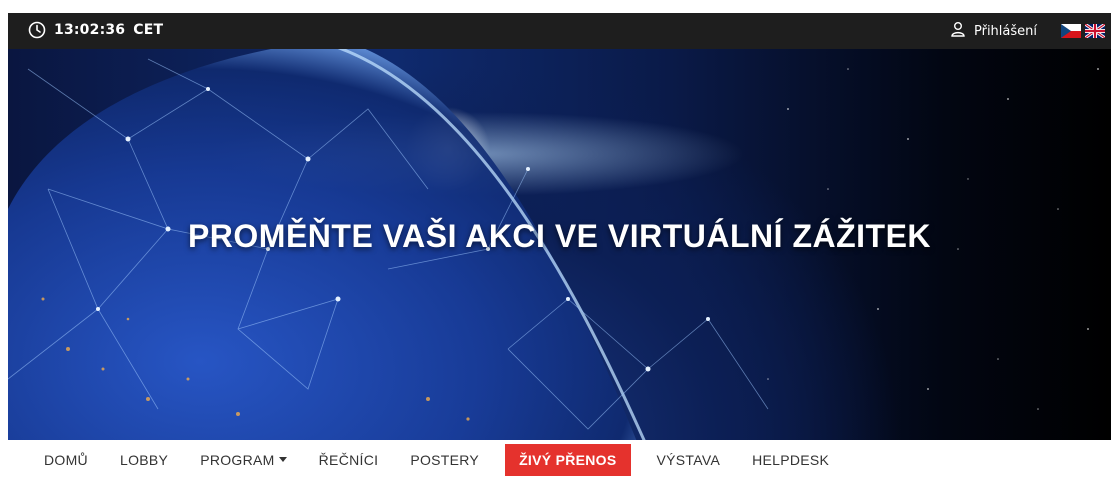  I want to click on nav-item-postery: POSTERY, so click(444, 460).